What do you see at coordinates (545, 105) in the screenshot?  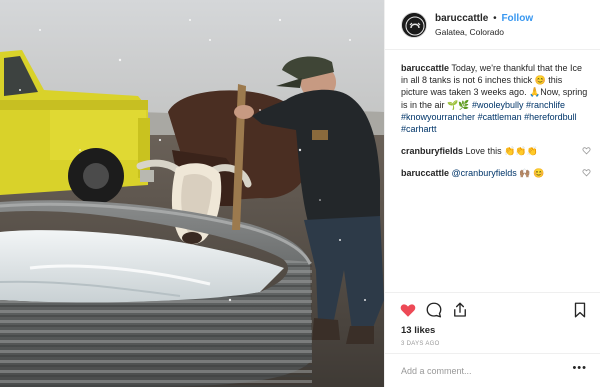 I see `hashtag-link: #ranchlife` at bounding box center [545, 105].